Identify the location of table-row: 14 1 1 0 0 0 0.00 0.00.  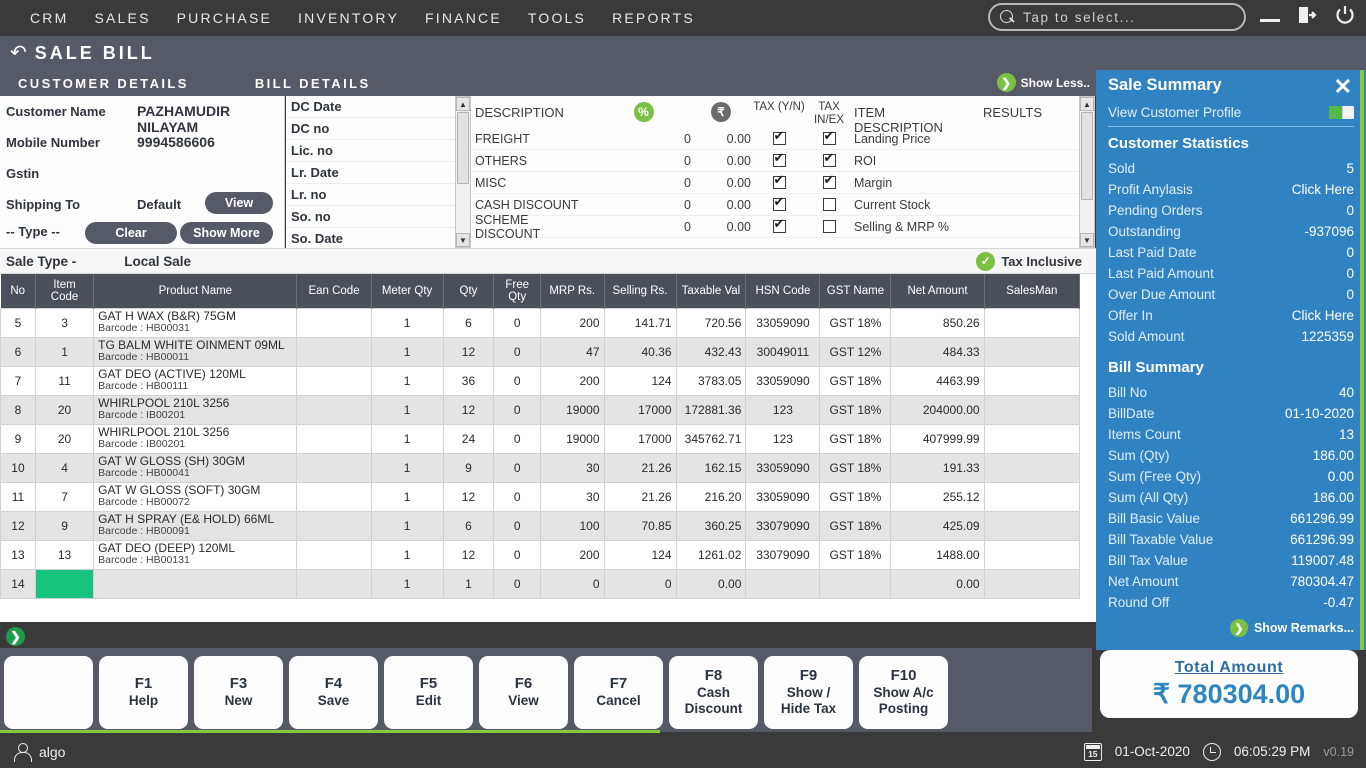
(540, 583).